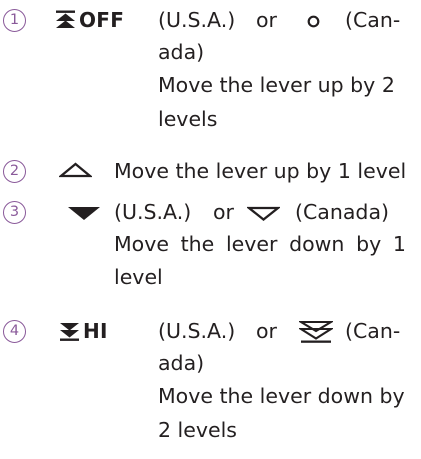  What do you see at coordinates (260, 171) in the screenshot?
I see `item-description: Move the lever up by 1 level` at bounding box center [260, 171].